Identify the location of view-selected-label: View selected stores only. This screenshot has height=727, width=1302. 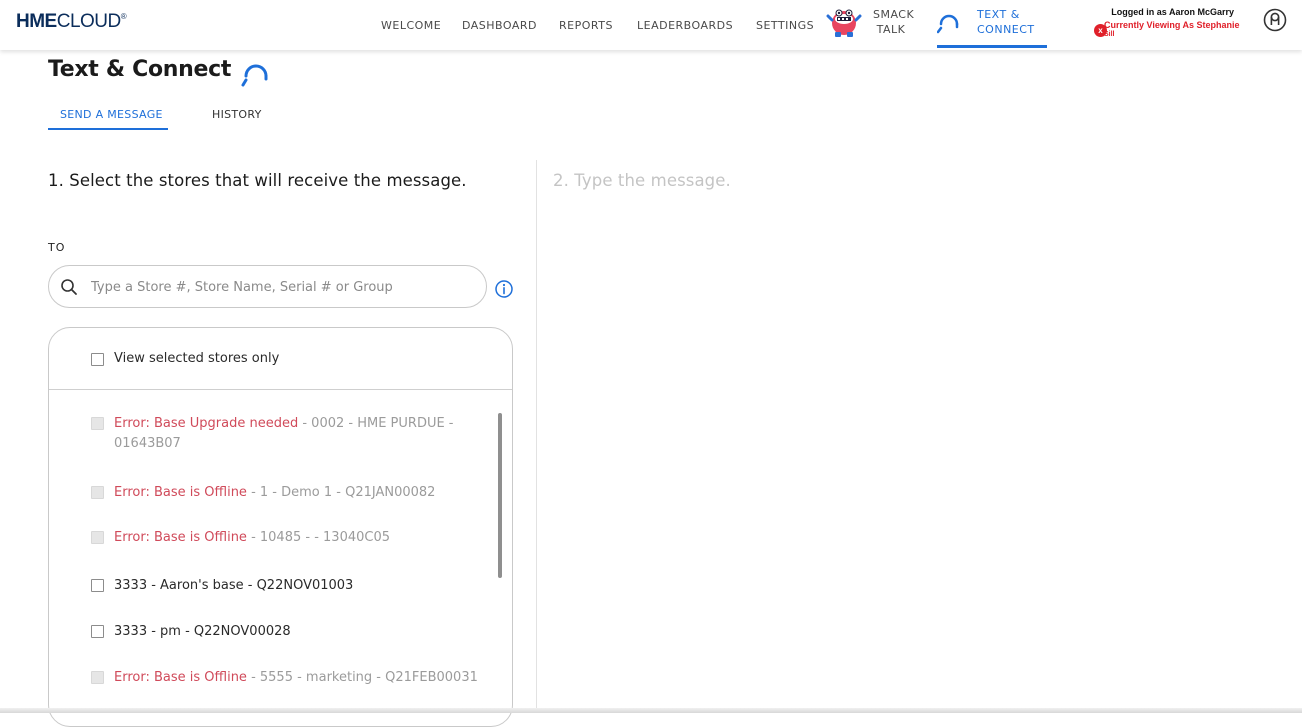
(197, 358).